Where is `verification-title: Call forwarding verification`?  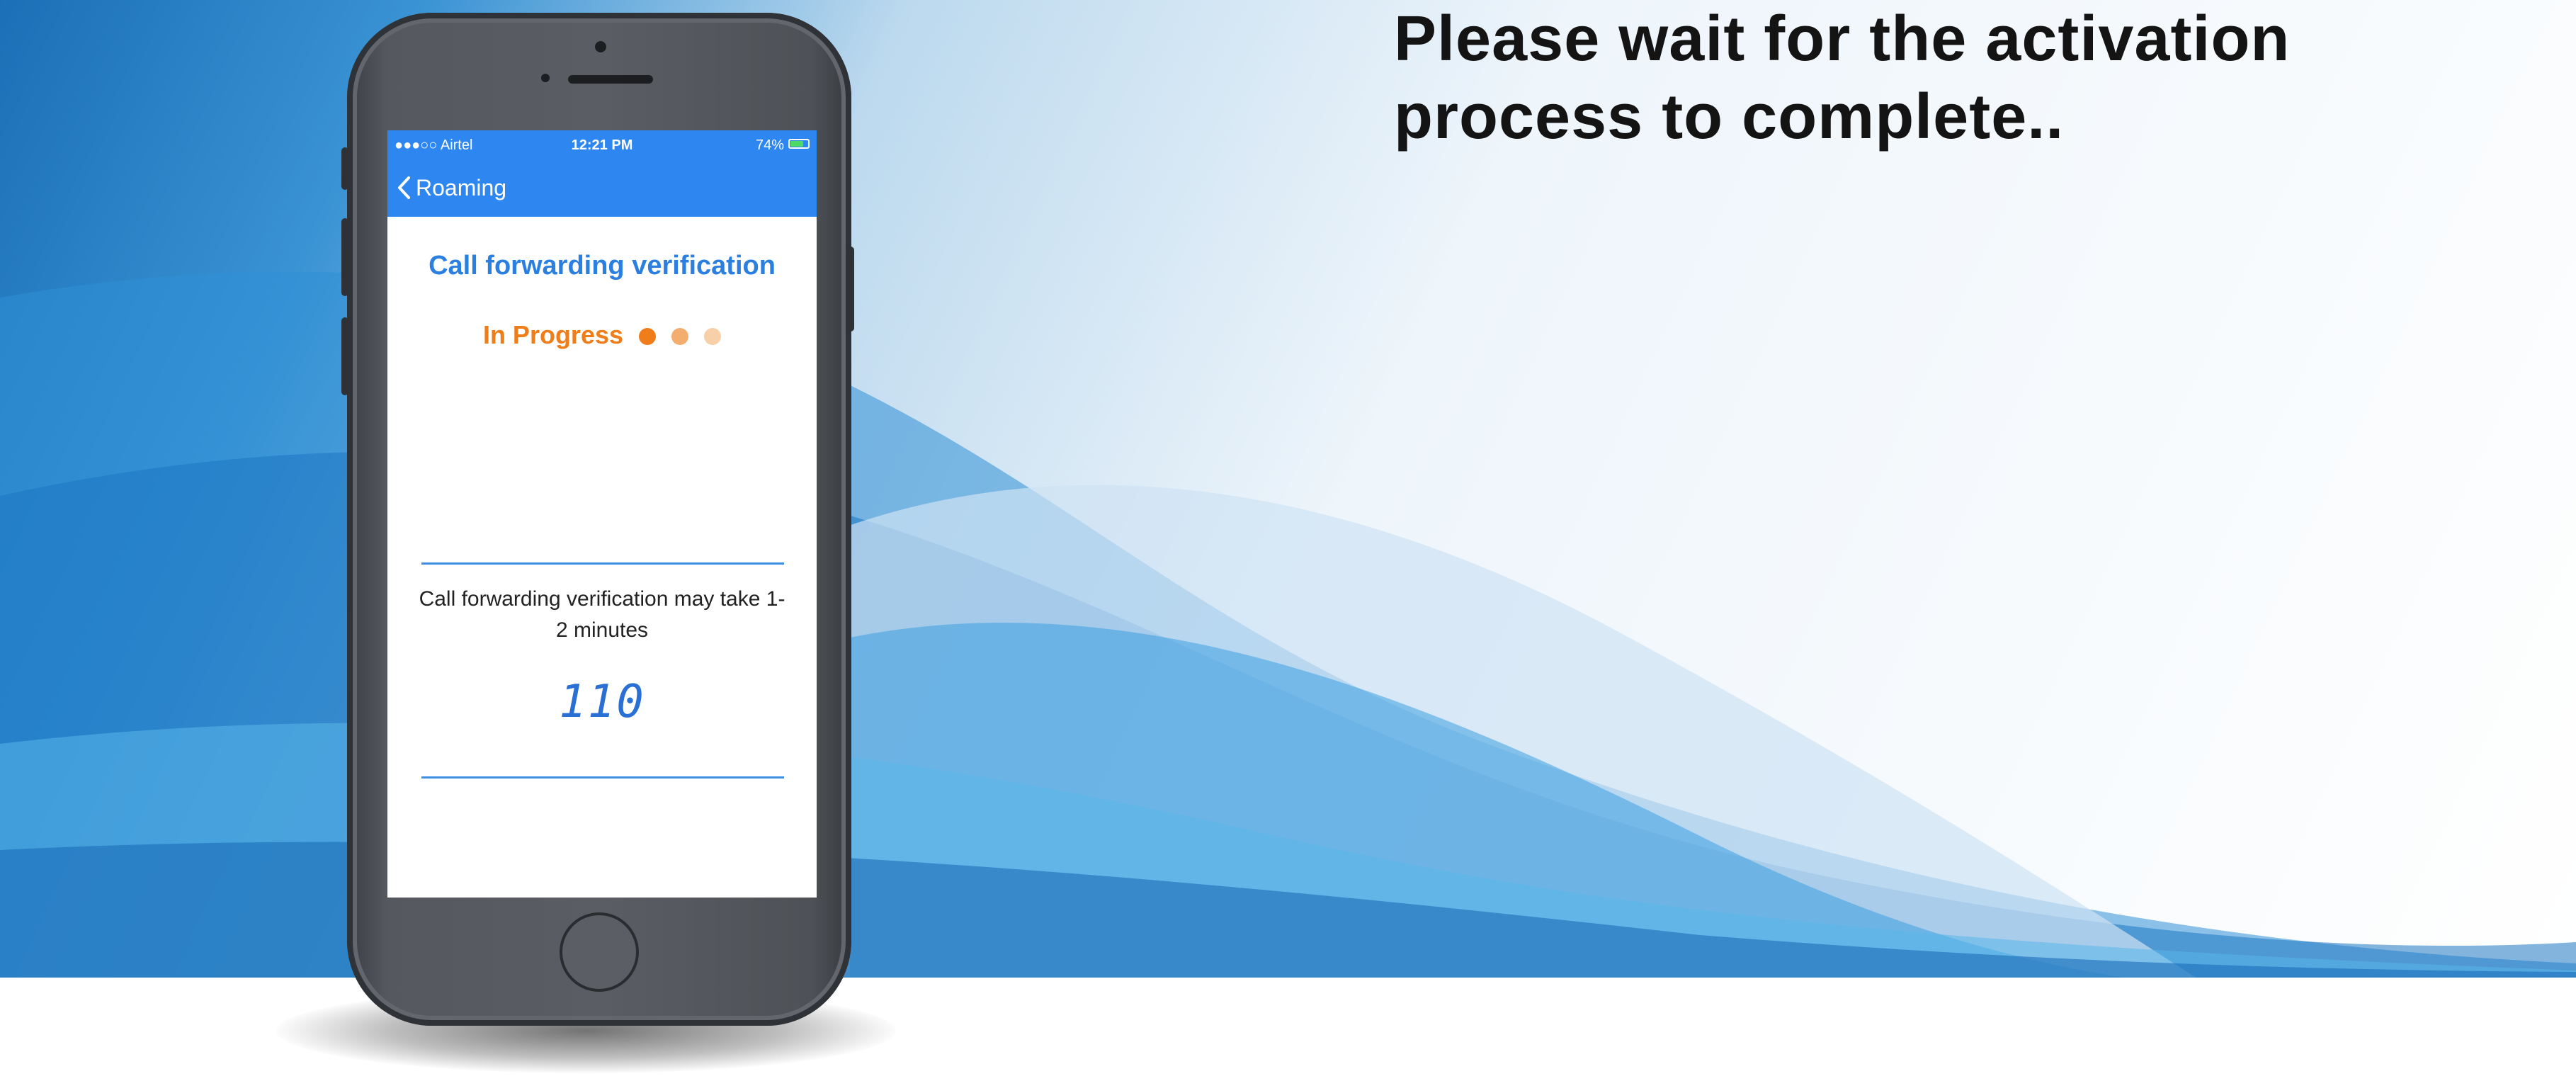
verification-title: Call forwarding verification is located at coordinates (602, 266).